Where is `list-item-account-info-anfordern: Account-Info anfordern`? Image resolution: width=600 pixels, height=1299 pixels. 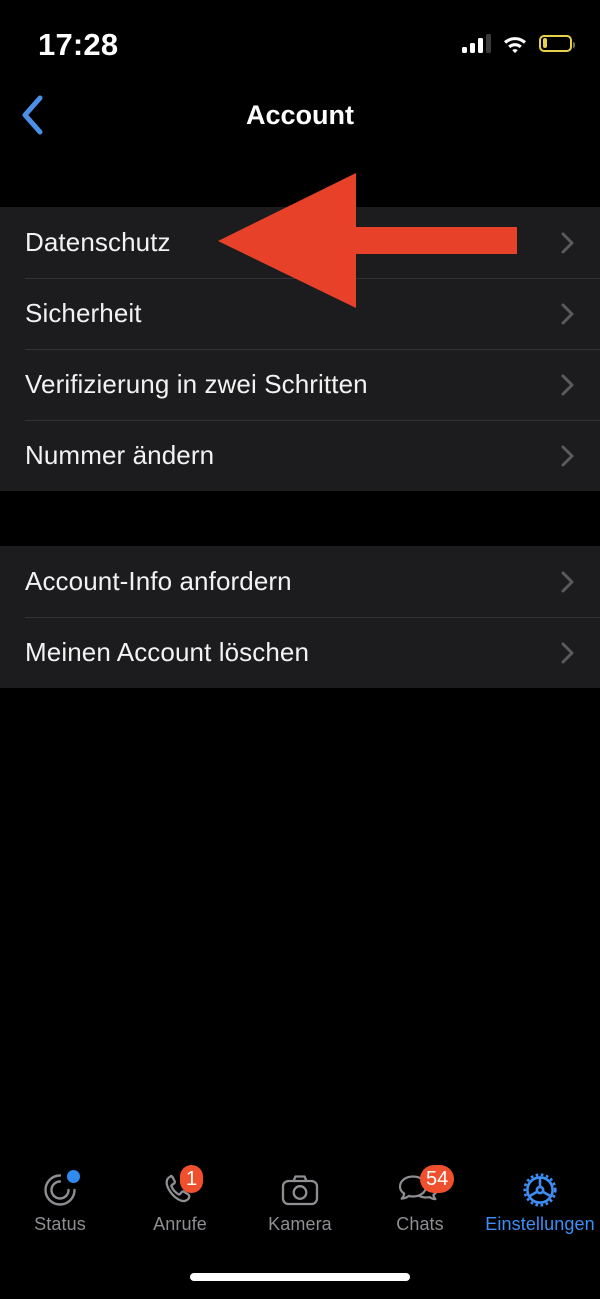 list-item-account-info-anfordern: Account-Info anfordern is located at coordinates (300, 581).